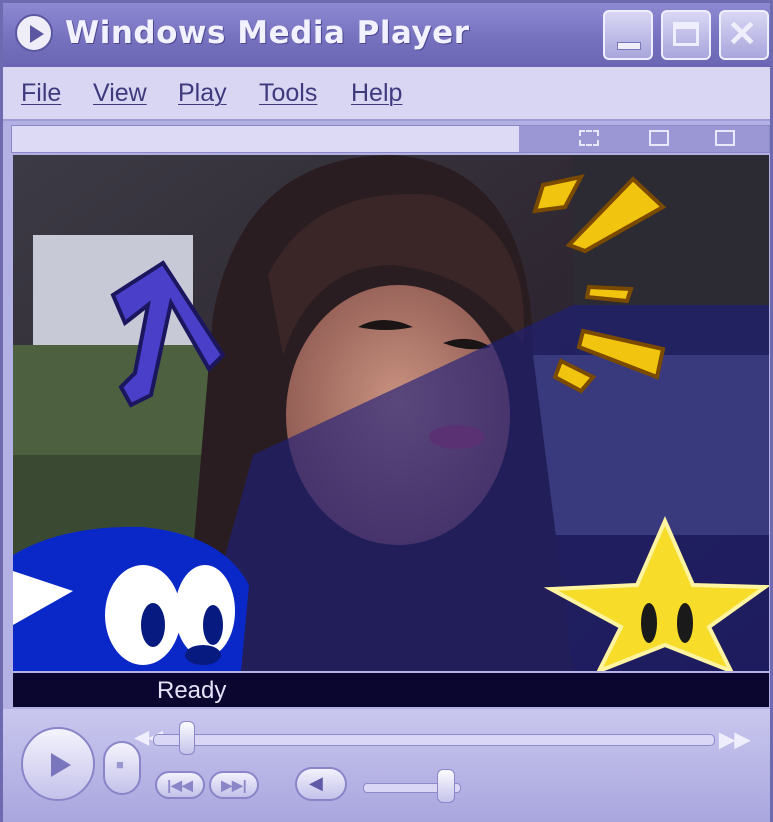 This screenshot has width=773, height=822. What do you see at coordinates (376, 93) in the screenshot?
I see `menu-help: Help` at bounding box center [376, 93].